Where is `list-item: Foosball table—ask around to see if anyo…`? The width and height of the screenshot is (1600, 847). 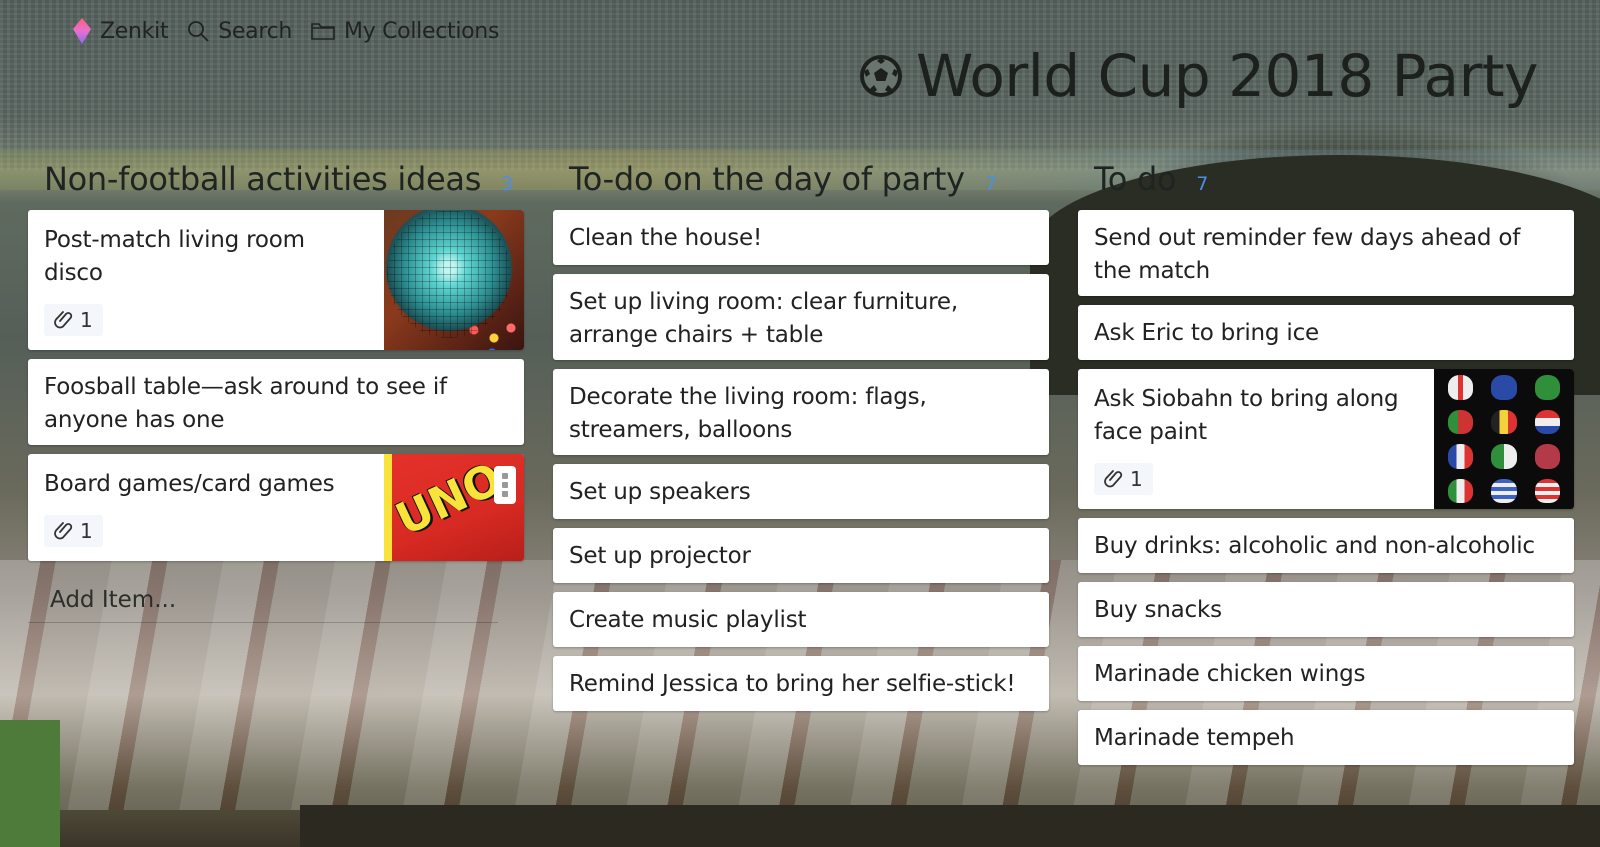 list-item: Foosball table—ask around to see if anyo… is located at coordinates (276, 402).